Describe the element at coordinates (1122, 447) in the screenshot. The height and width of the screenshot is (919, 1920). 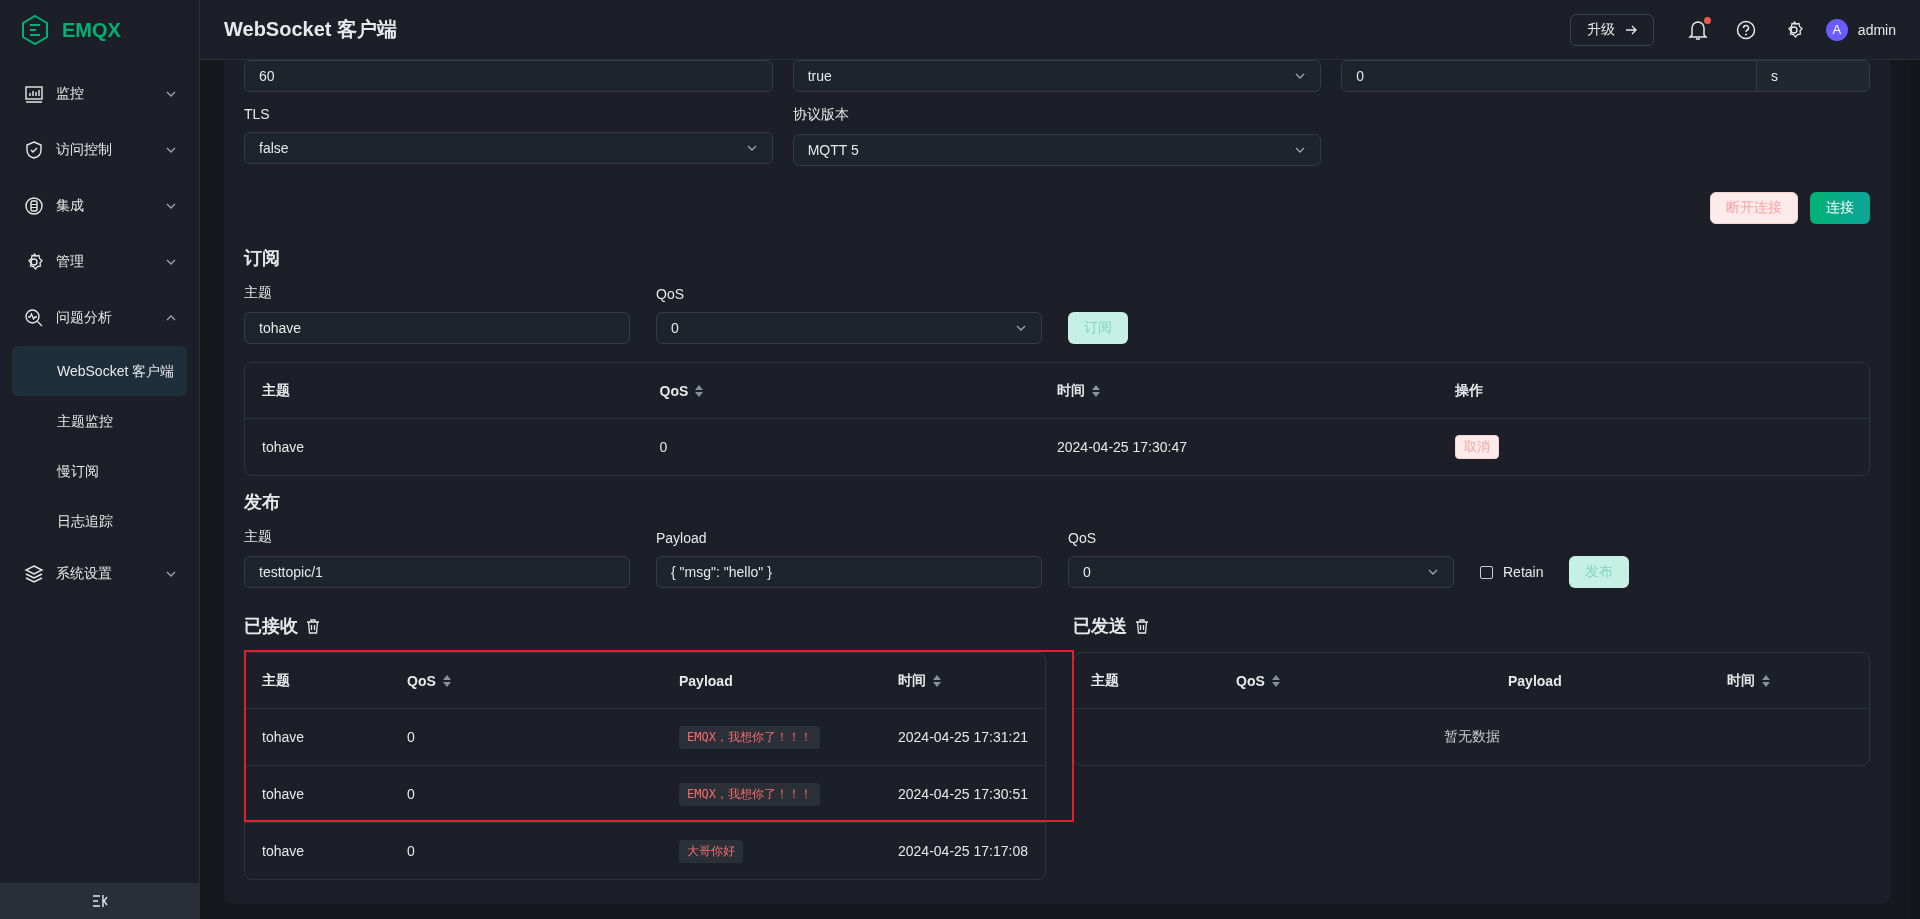
I see `table-cell-text: 2024-04-25 17:30:47` at that location.